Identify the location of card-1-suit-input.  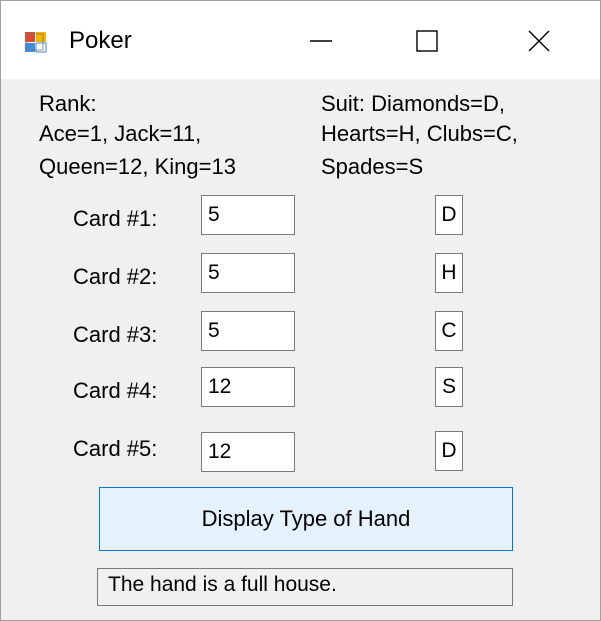
(449, 215).